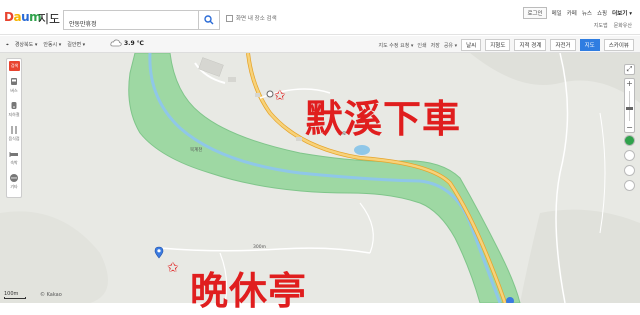 This screenshot has height=315, width=640. Describe the element at coordinates (249, 291) in the screenshot. I see `annotation-manhyujeong: 晩休亭` at that location.